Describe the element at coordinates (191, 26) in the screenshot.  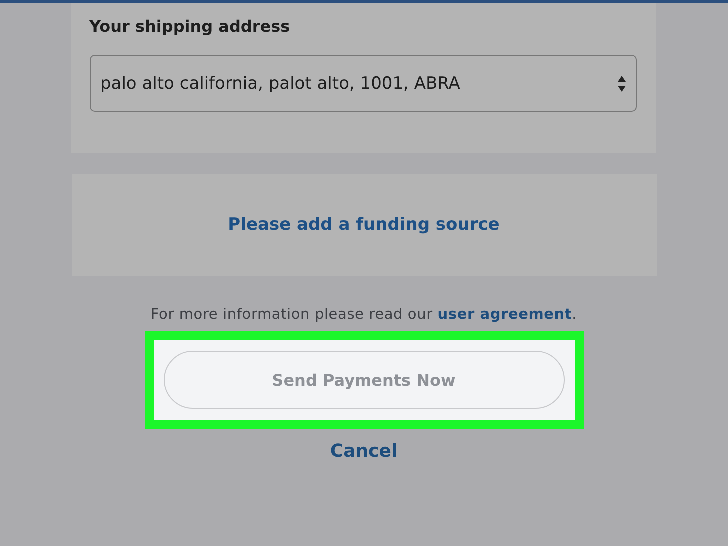
I see `field-label: Your shipping address` at that location.